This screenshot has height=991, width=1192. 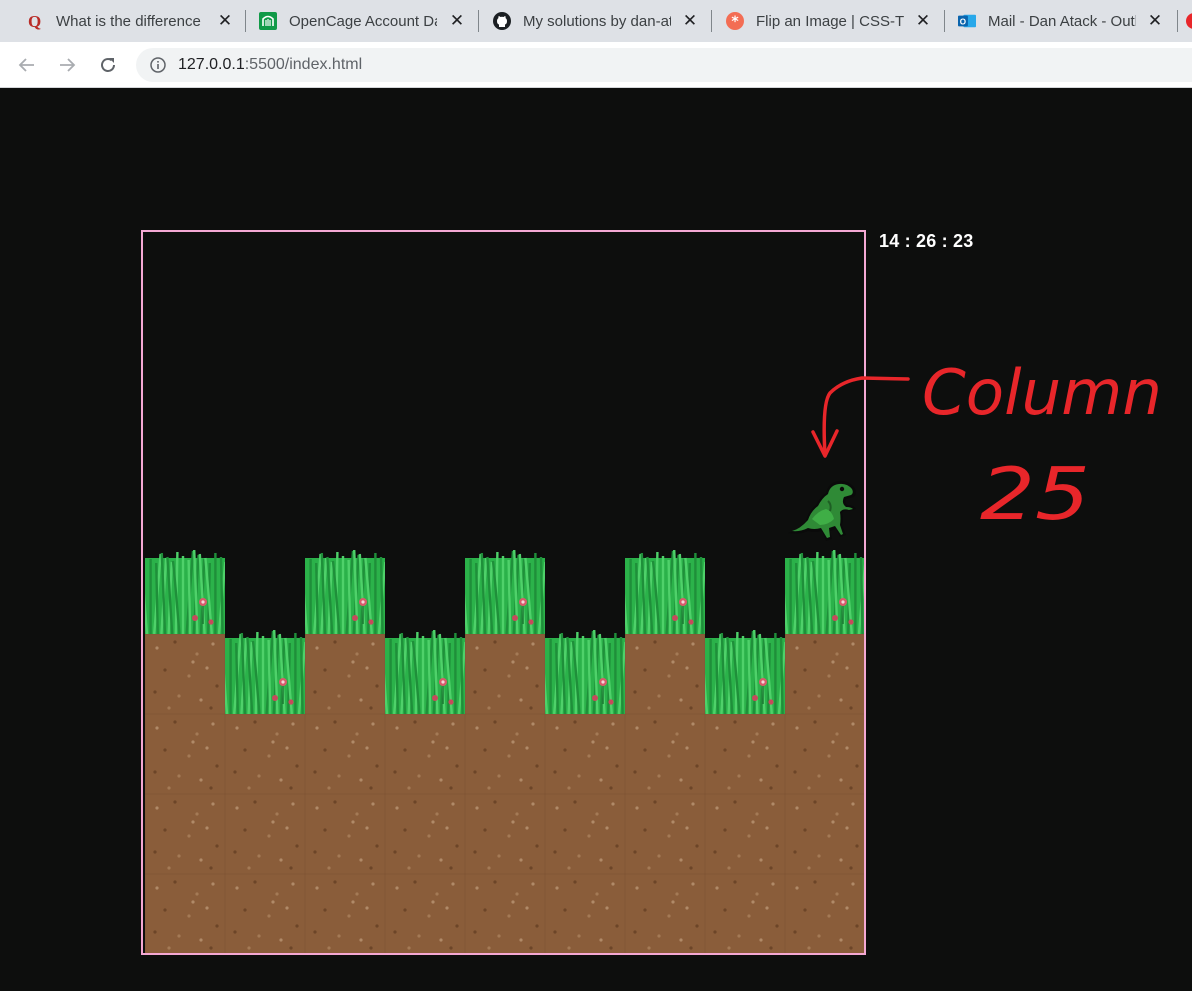 I want to click on game-timer: 14 : 26 : 23, so click(x=926, y=241).